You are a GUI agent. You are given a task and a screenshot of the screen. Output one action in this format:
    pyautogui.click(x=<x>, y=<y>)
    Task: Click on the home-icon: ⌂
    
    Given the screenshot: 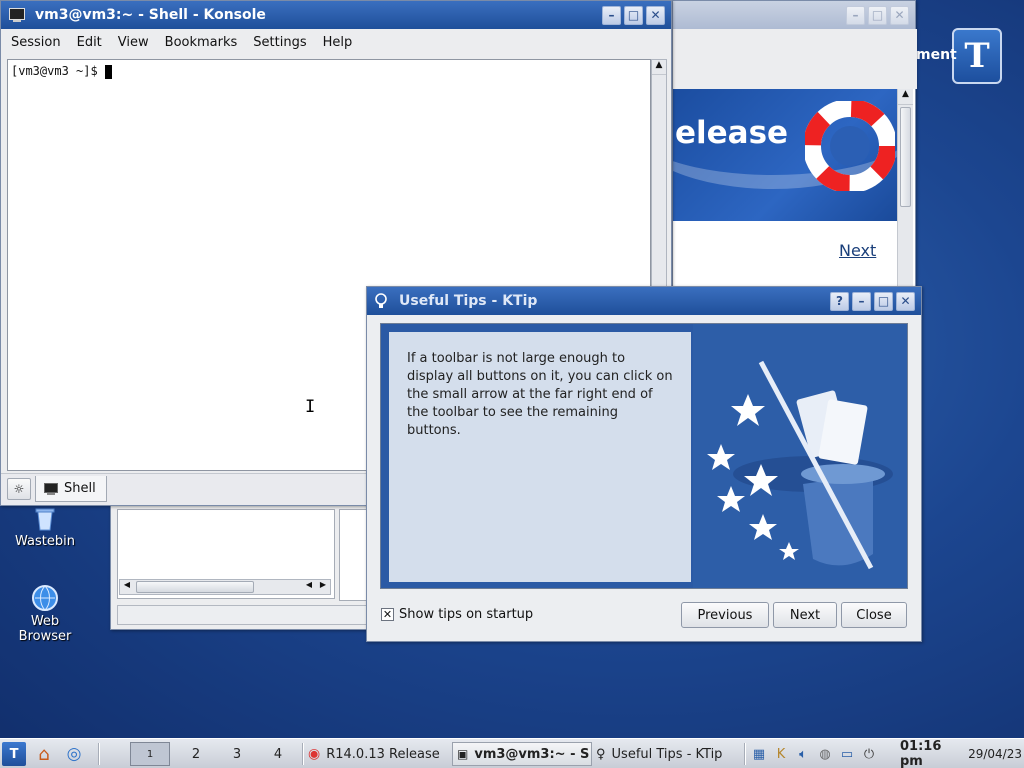 What is the action you would take?
    pyautogui.click(x=44, y=754)
    